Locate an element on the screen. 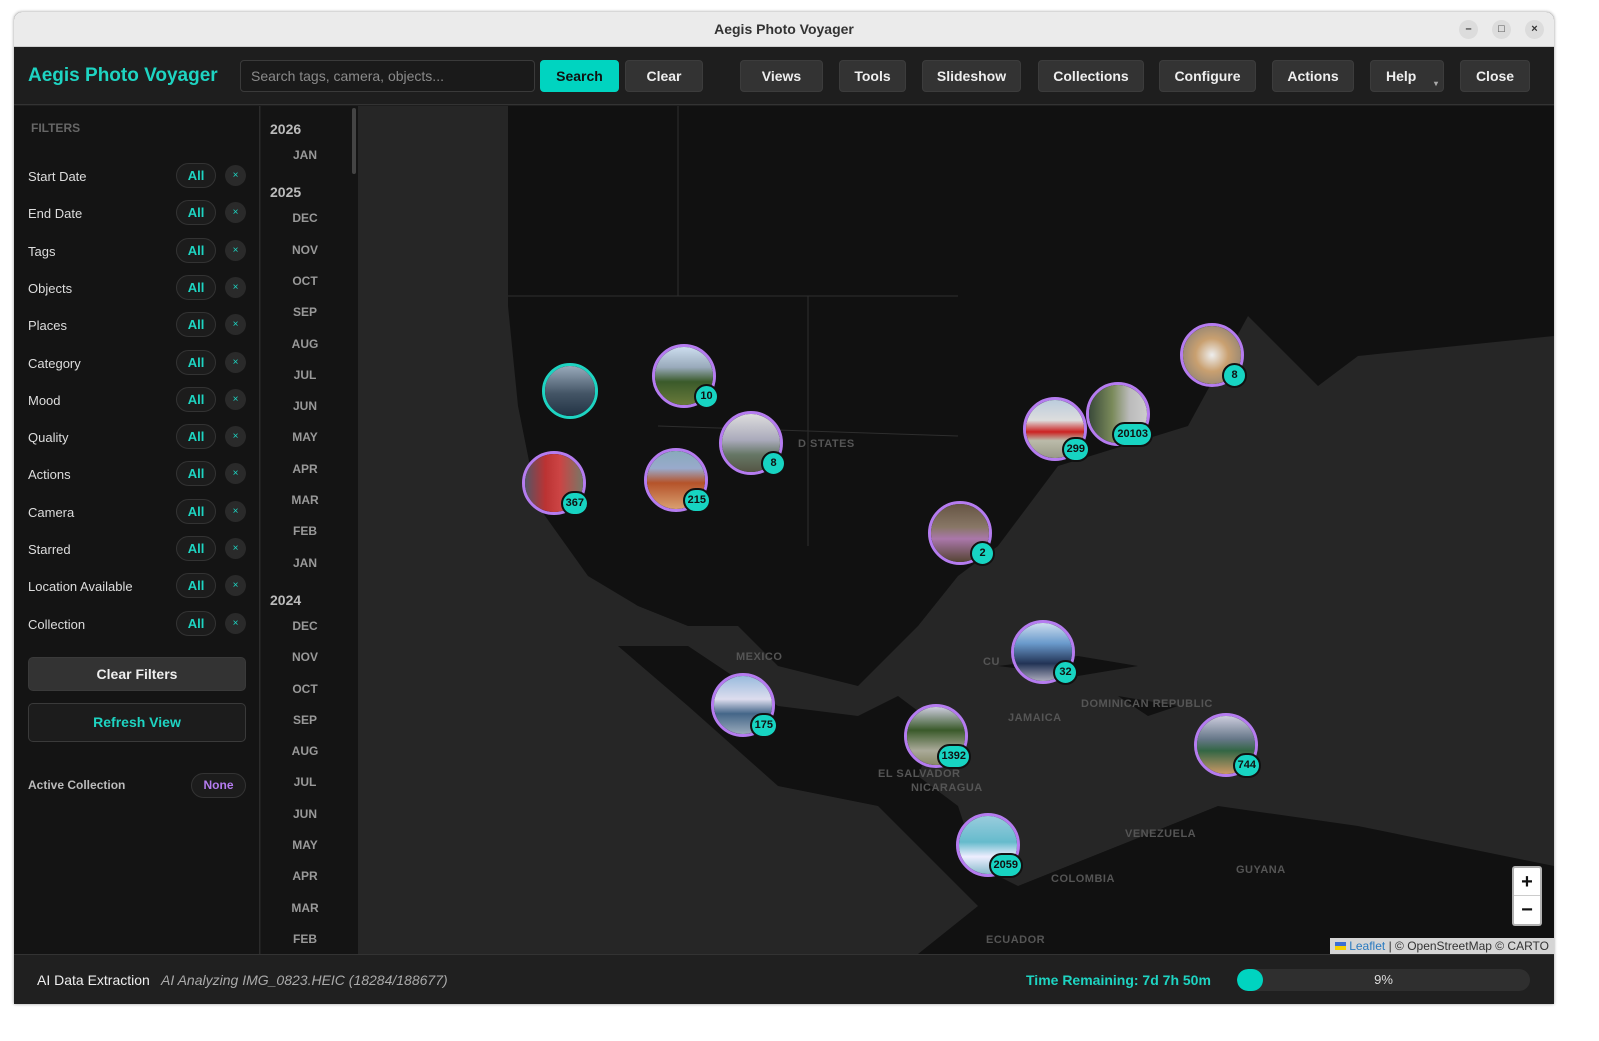  filter-label: Category is located at coordinates (54, 363).